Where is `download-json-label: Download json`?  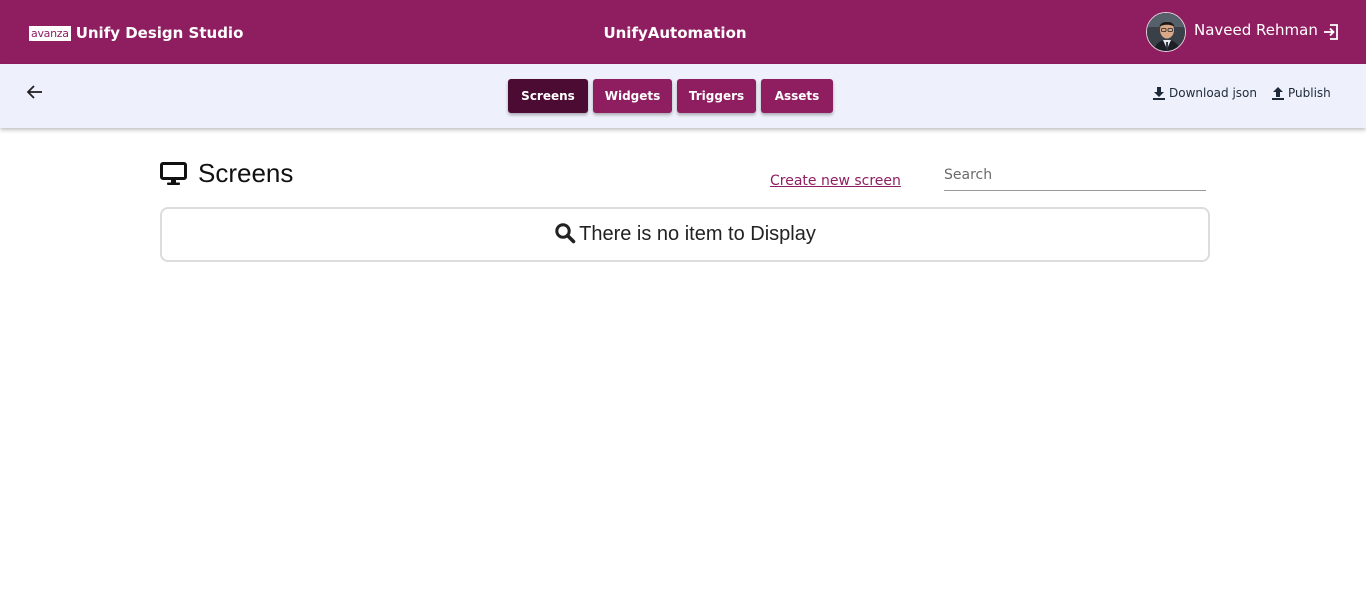
download-json-label: Download json is located at coordinates (1213, 93).